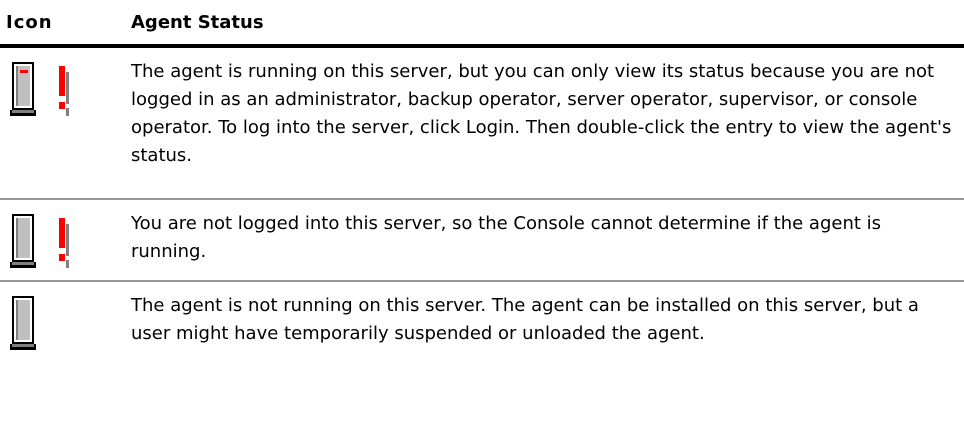 The image size is (964, 429). I want to click on server-not-logged-in-icon, so click(55, 244).